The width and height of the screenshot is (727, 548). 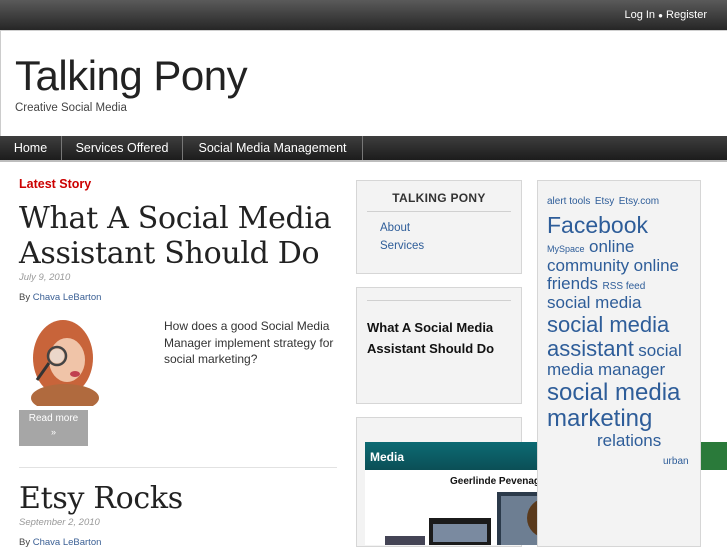 What do you see at coordinates (606, 369) in the screenshot?
I see `tag-media-manager: media manager` at bounding box center [606, 369].